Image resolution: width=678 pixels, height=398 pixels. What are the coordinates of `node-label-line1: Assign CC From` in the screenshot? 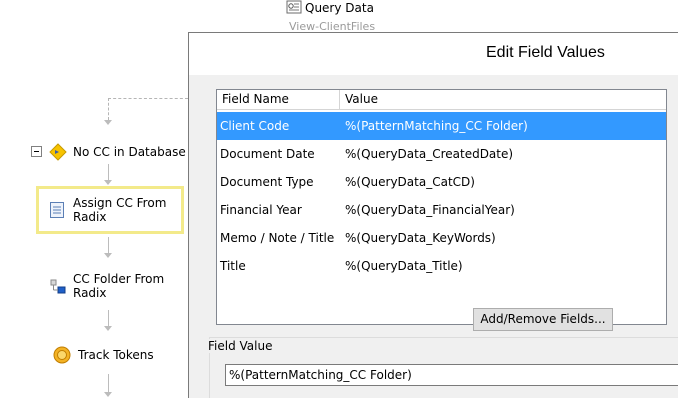 It's located at (120, 203).